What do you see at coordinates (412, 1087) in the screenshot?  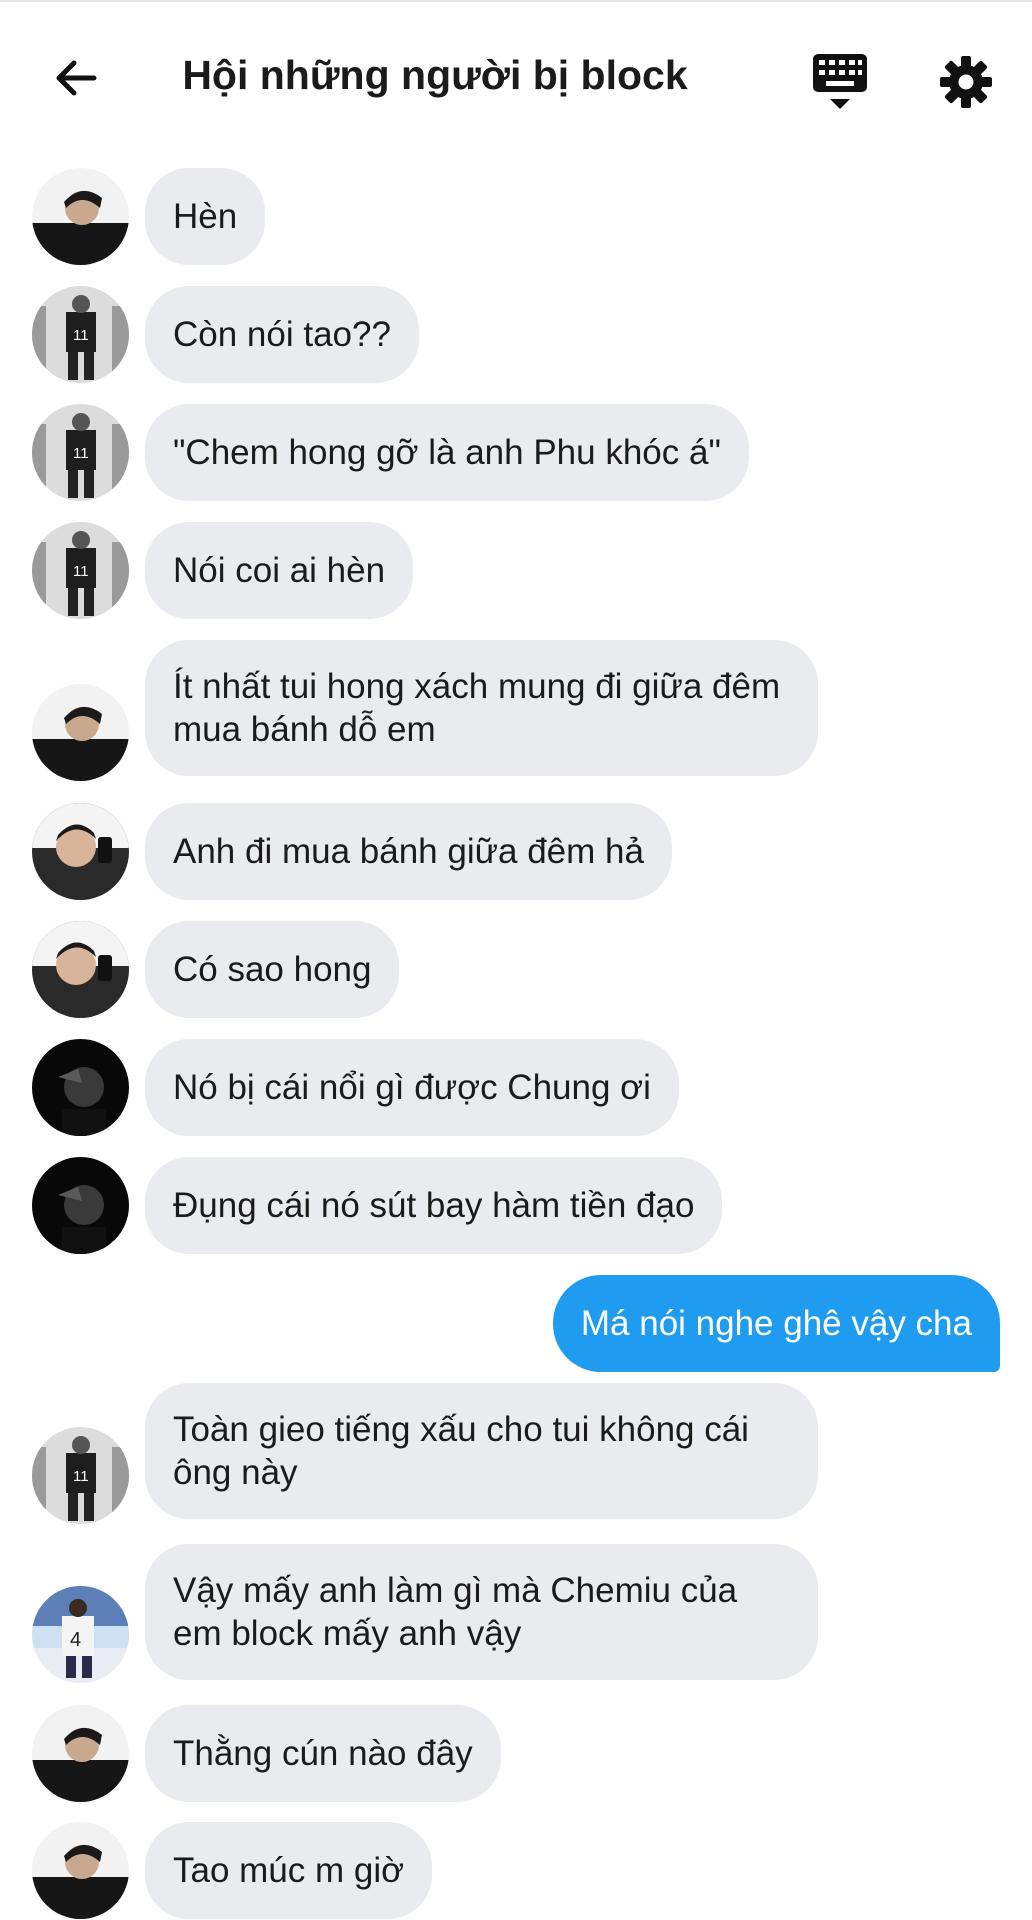 I see `message-bubble: Nó bị cái nổi gì được Chung ơi` at bounding box center [412, 1087].